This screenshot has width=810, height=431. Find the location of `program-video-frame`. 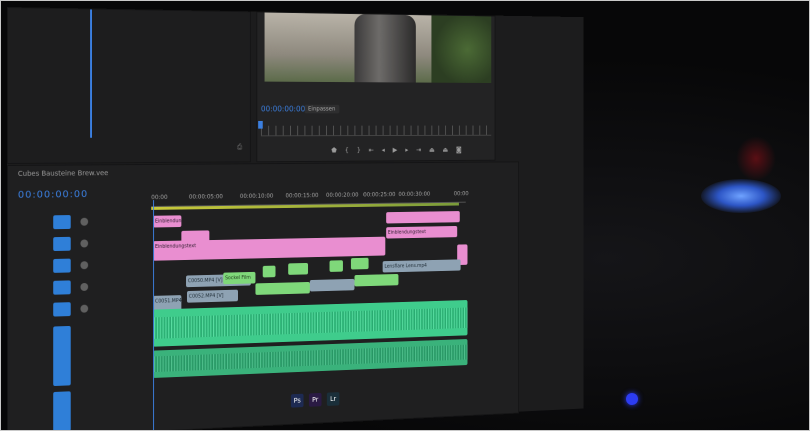

program-video-frame is located at coordinates (378, 48).